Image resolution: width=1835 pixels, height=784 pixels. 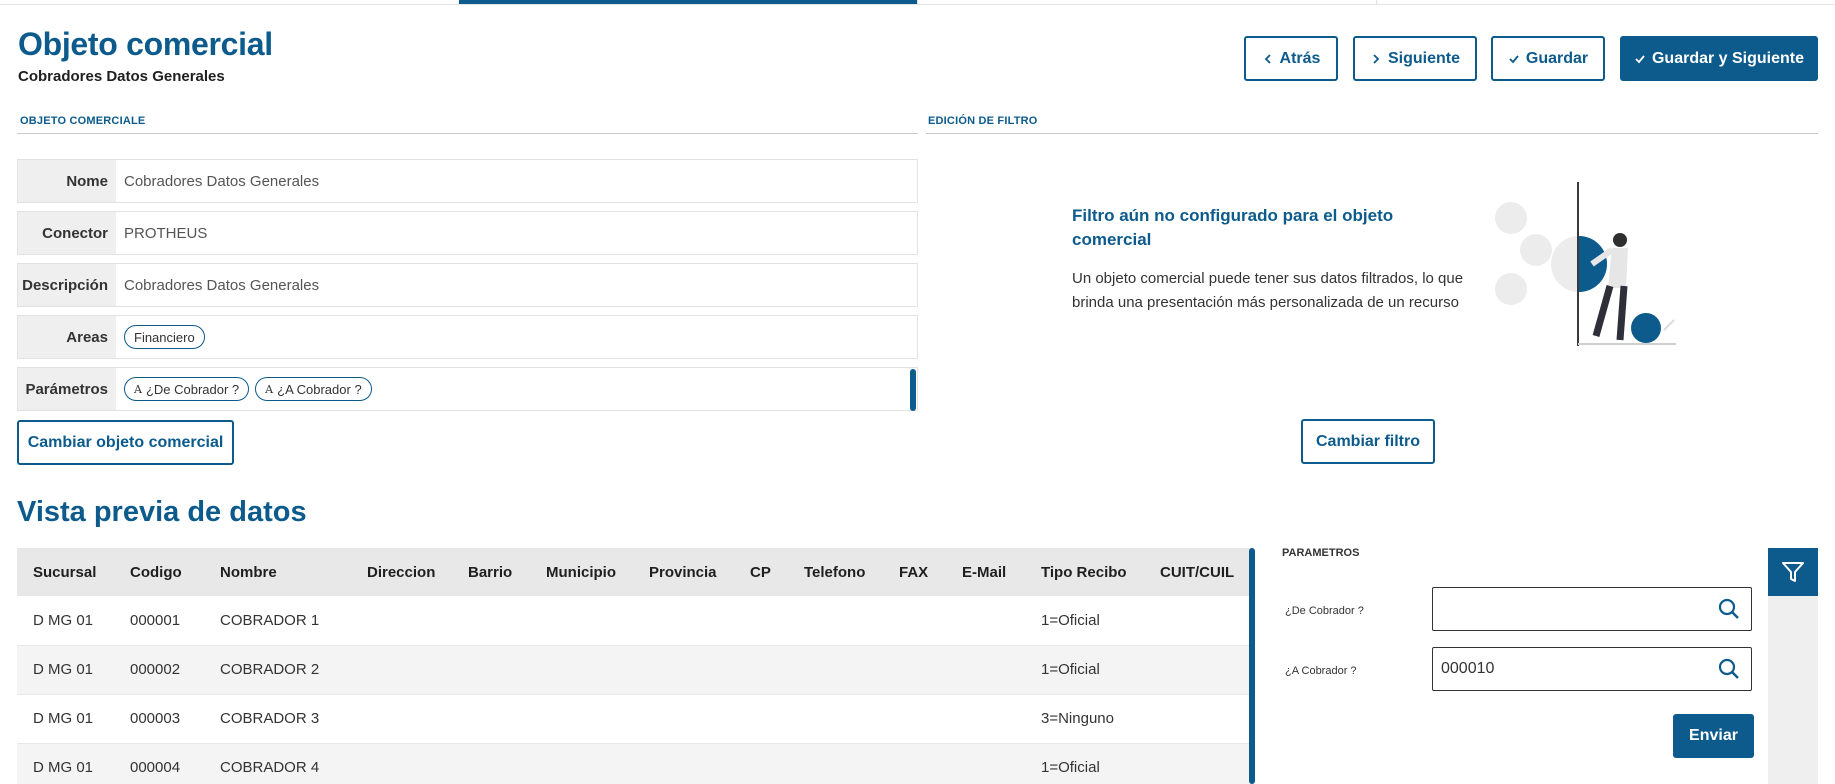 What do you see at coordinates (162, 512) in the screenshot?
I see `data-preview-title: Vista previa de datos` at bounding box center [162, 512].